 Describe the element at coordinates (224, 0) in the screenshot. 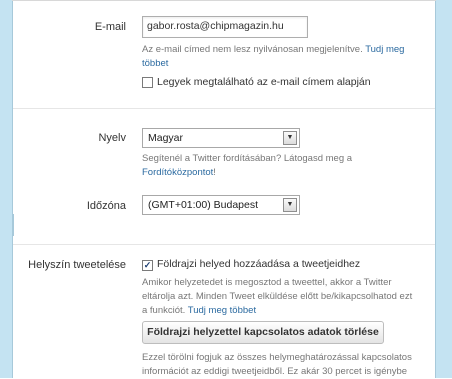

I see `top-divider` at that location.